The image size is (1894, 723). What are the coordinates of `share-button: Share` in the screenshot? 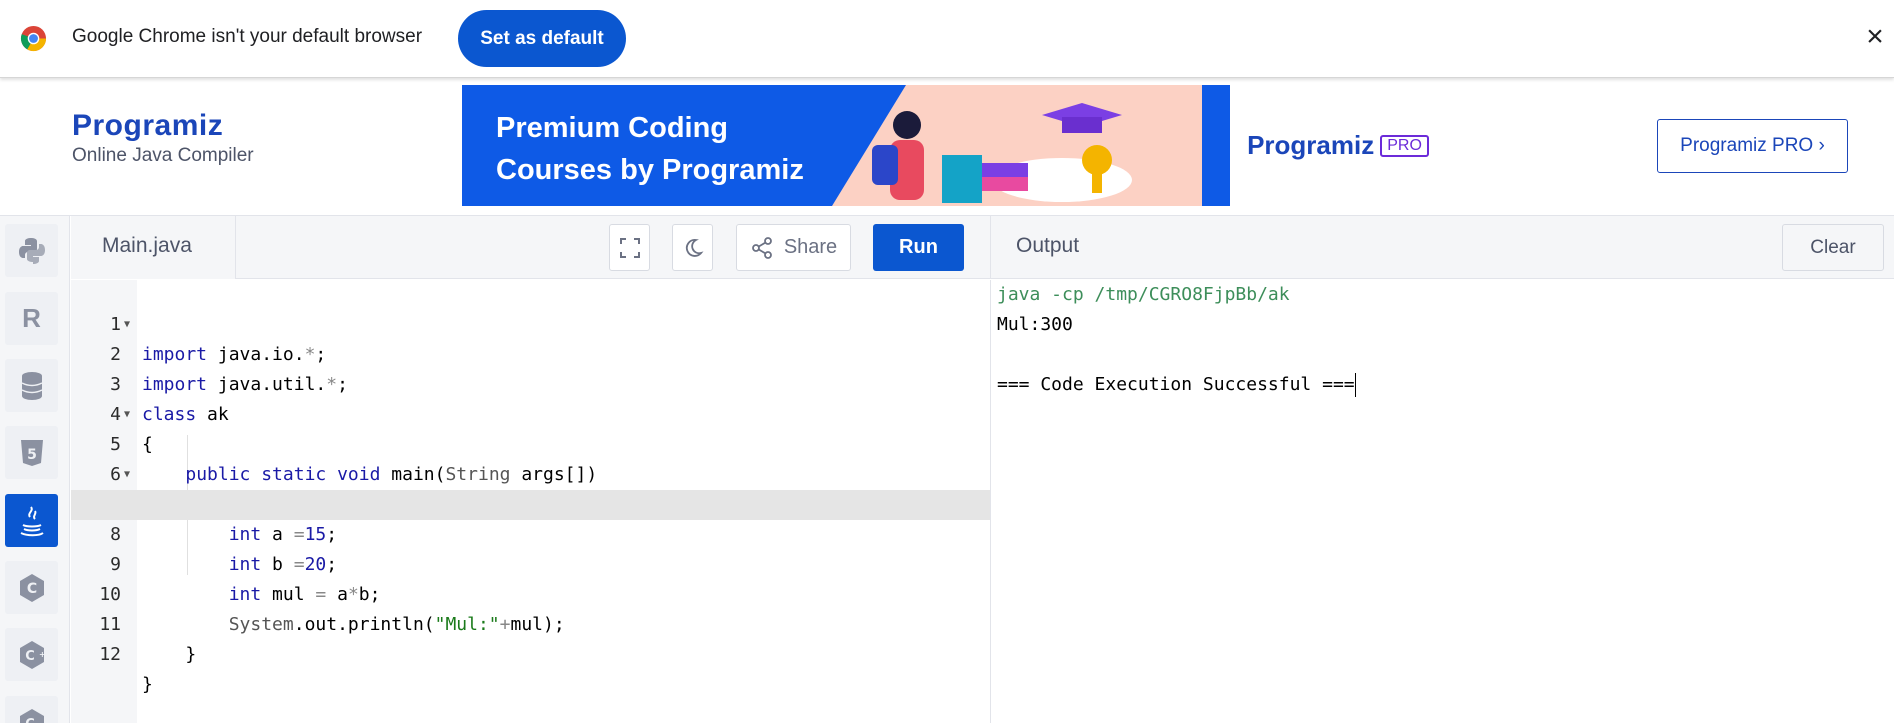 It's located at (793, 247).